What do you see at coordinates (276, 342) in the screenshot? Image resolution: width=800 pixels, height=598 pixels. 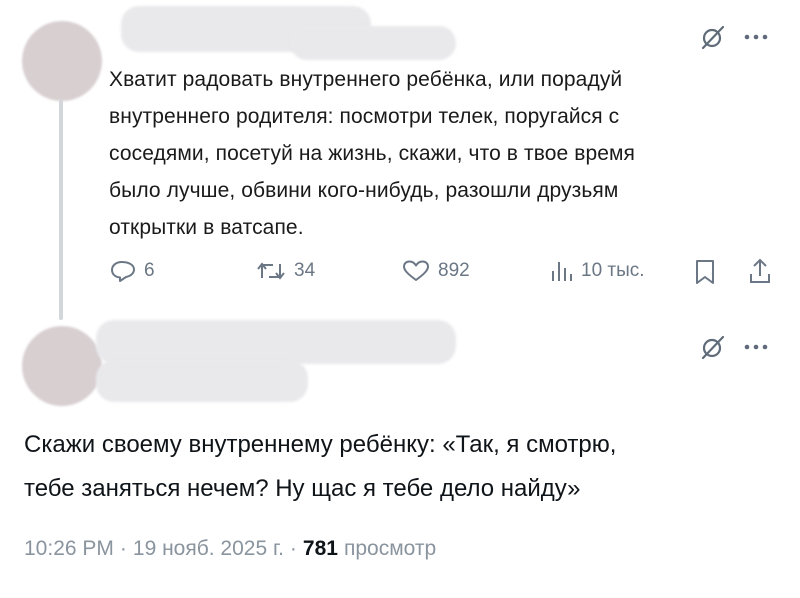 I see `author-name-redacted` at bounding box center [276, 342].